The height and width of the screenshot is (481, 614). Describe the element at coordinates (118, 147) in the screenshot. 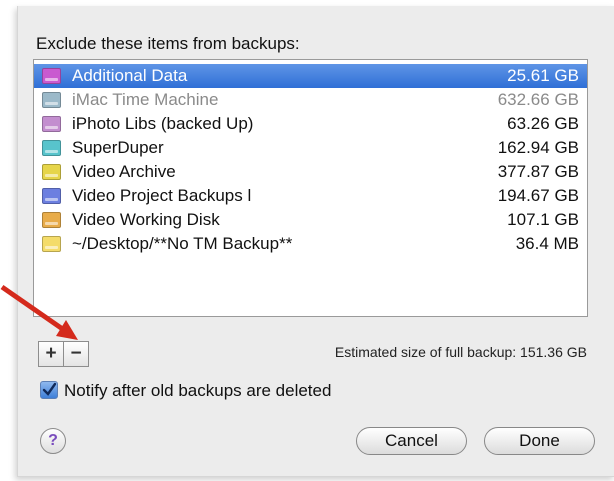

I see `item-name: SuperDuper` at that location.